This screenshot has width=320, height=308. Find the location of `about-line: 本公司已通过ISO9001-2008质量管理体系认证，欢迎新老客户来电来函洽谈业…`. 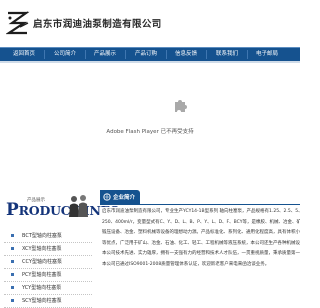

about-line: 本公司已通过ISO9001-2008质量管理体系认证，欢迎新老客户来电来函洽谈业… is located at coordinates (186, 264).